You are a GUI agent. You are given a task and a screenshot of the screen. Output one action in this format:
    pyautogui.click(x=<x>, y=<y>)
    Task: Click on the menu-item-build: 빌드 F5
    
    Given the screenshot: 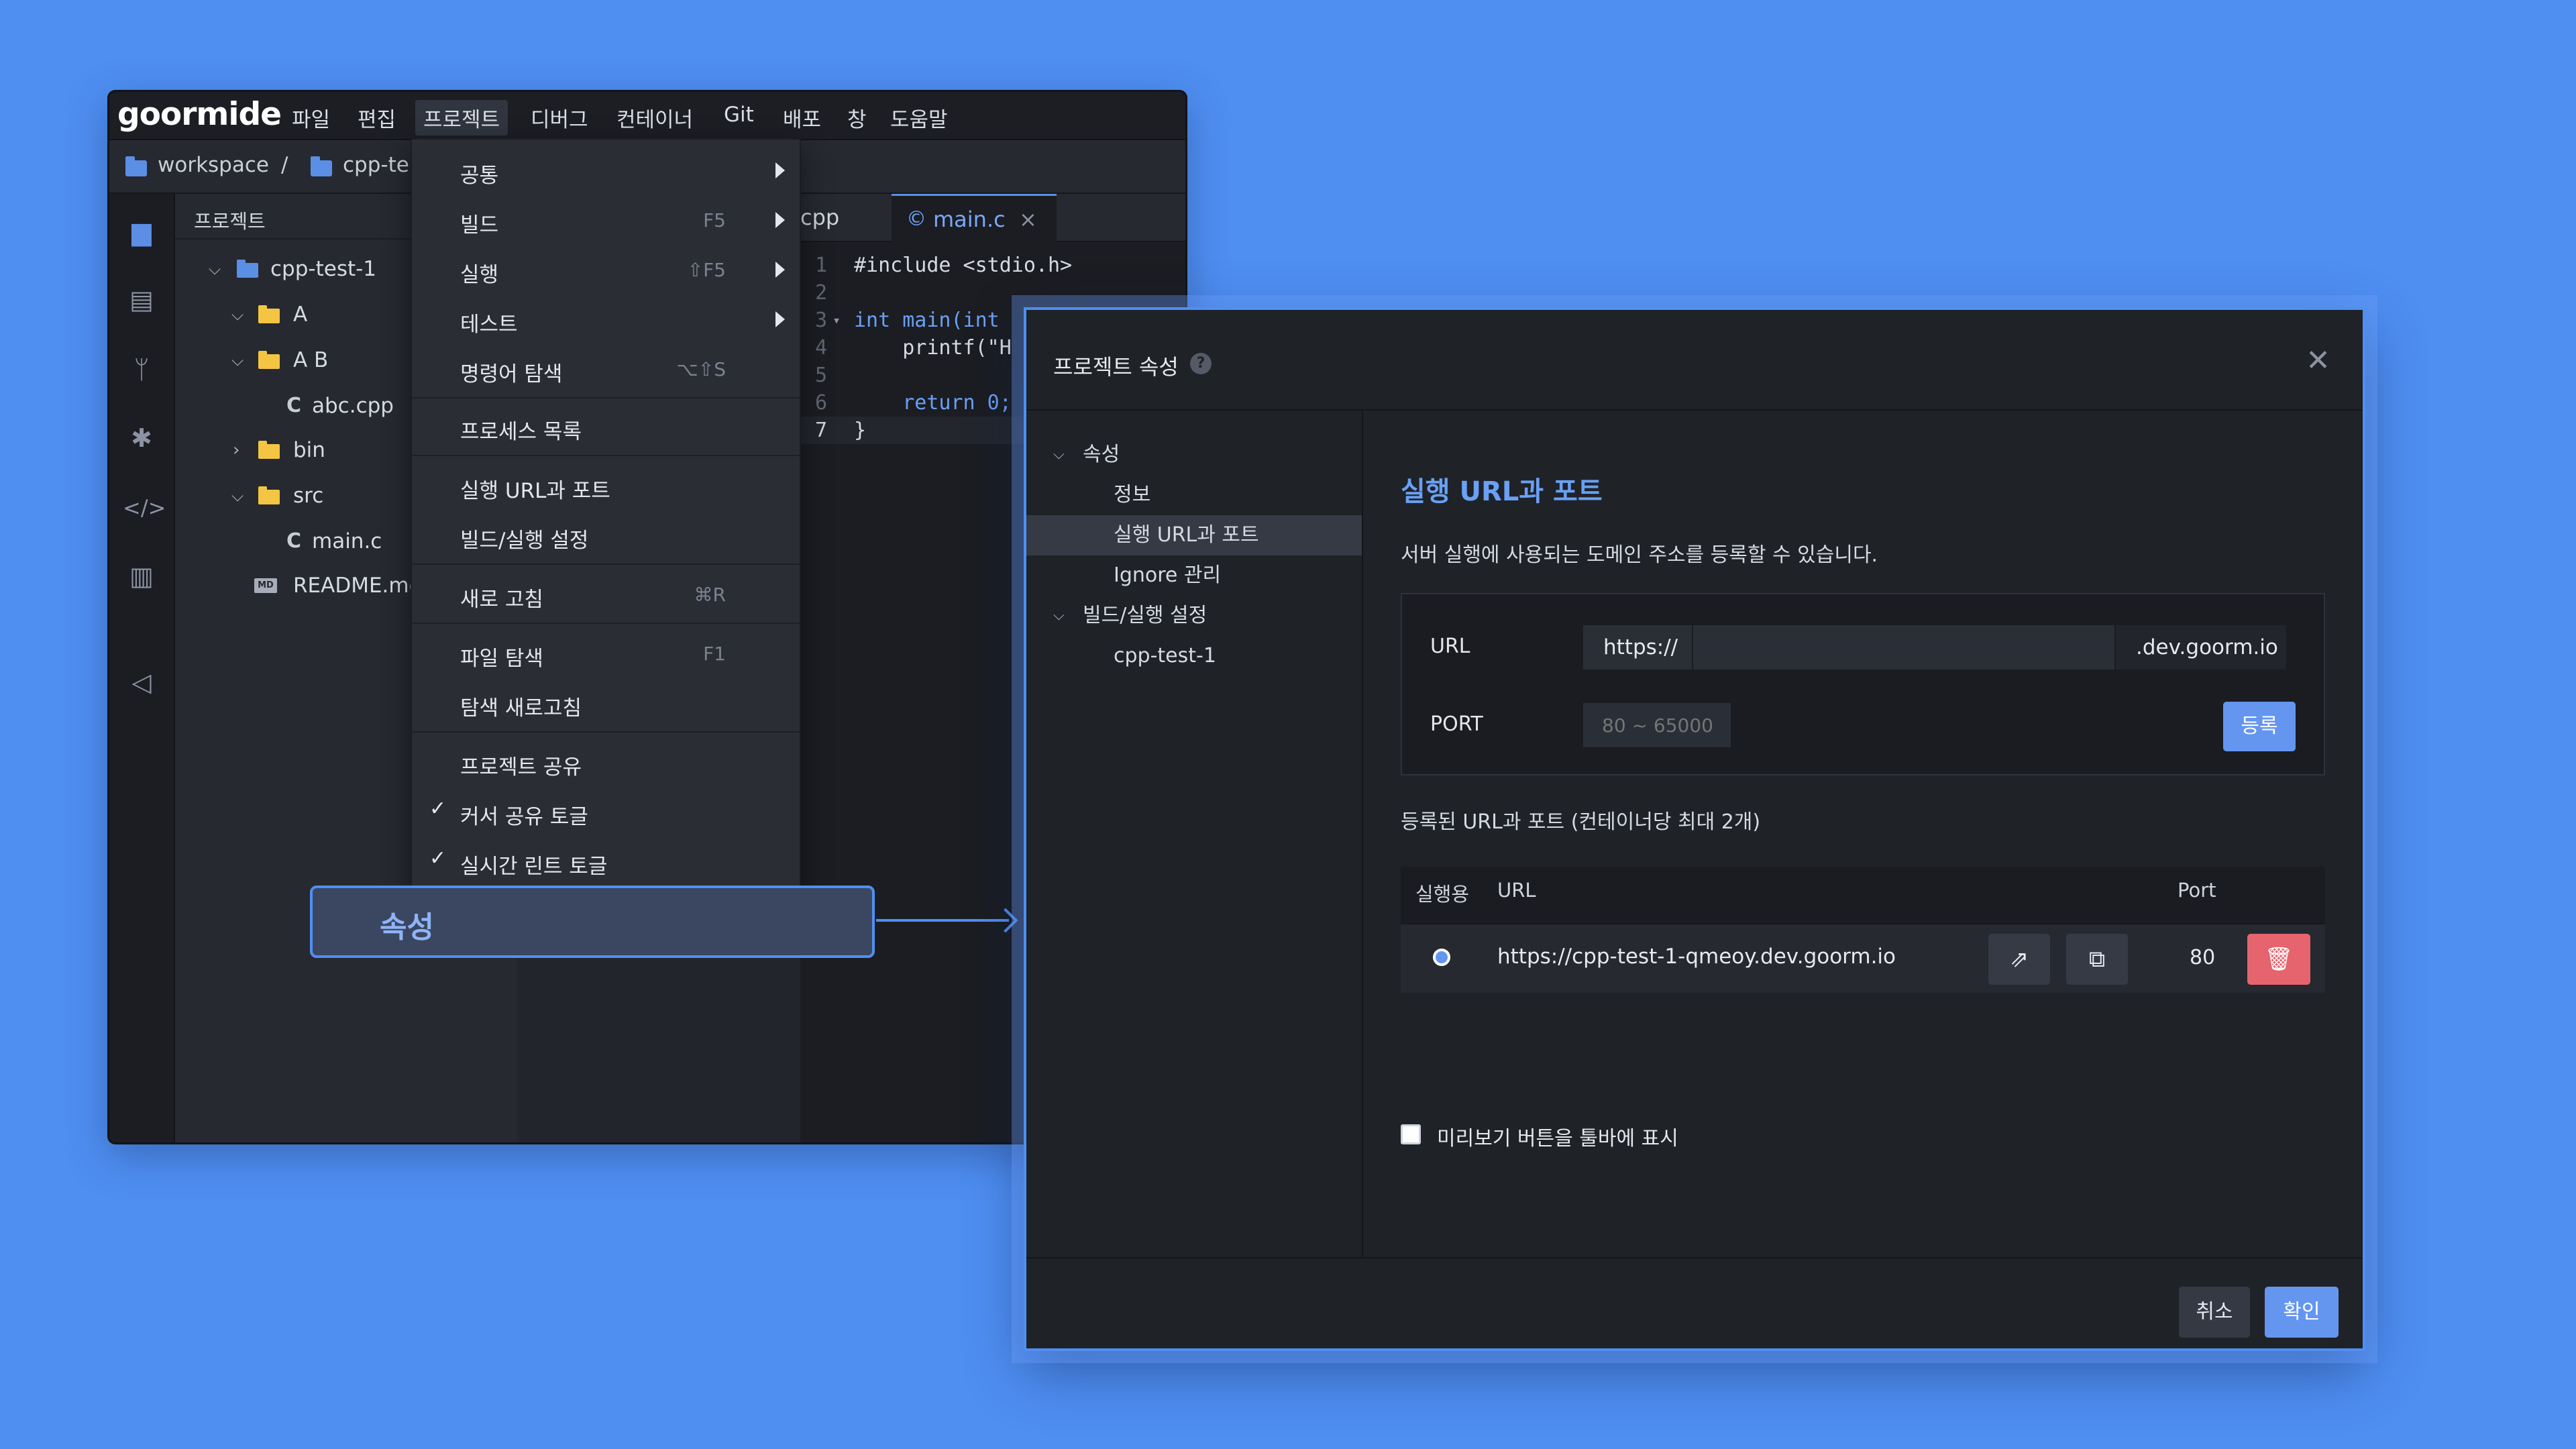 What is the action you would take?
    pyautogui.click(x=606, y=221)
    